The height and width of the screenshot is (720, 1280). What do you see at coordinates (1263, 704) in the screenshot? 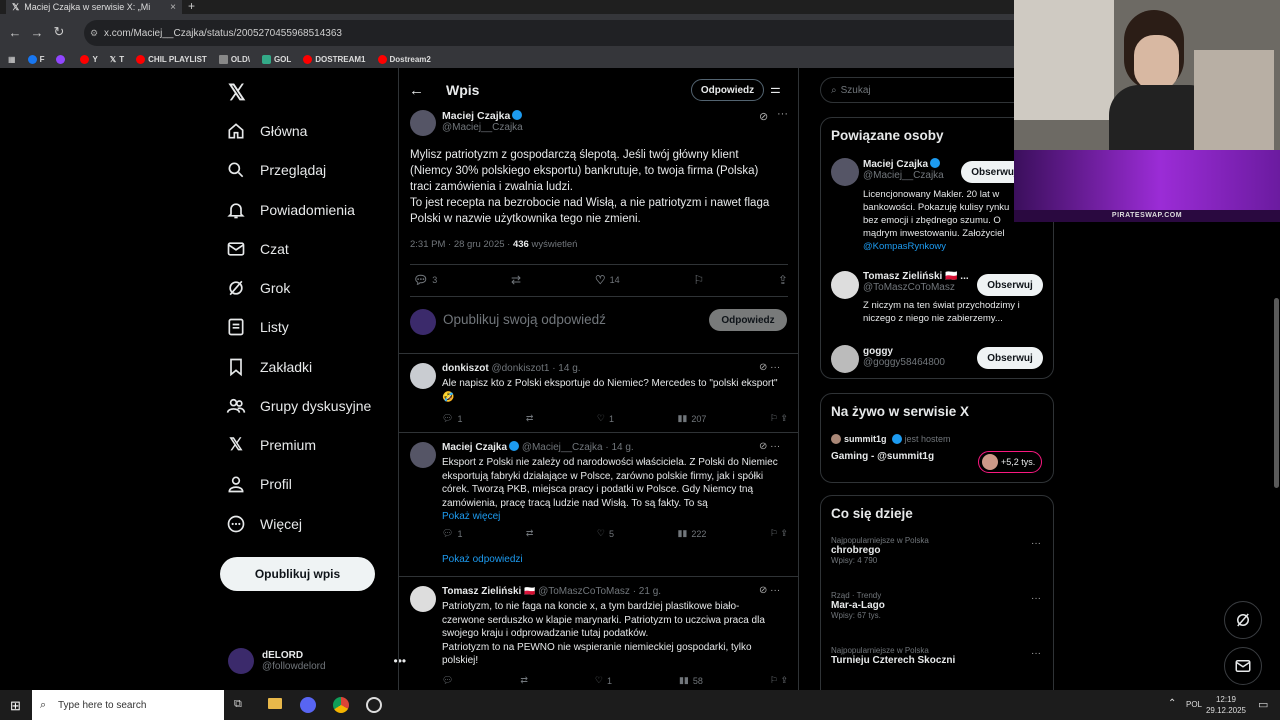
I see `notifications-icon: ▭` at bounding box center [1263, 704].